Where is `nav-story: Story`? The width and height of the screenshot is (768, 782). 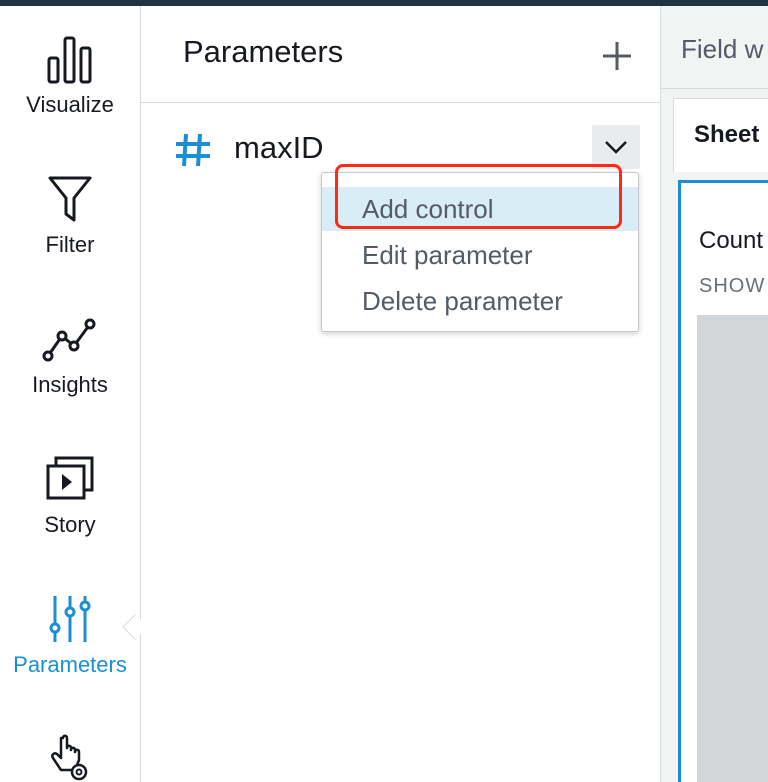
nav-story: Story is located at coordinates (70, 496).